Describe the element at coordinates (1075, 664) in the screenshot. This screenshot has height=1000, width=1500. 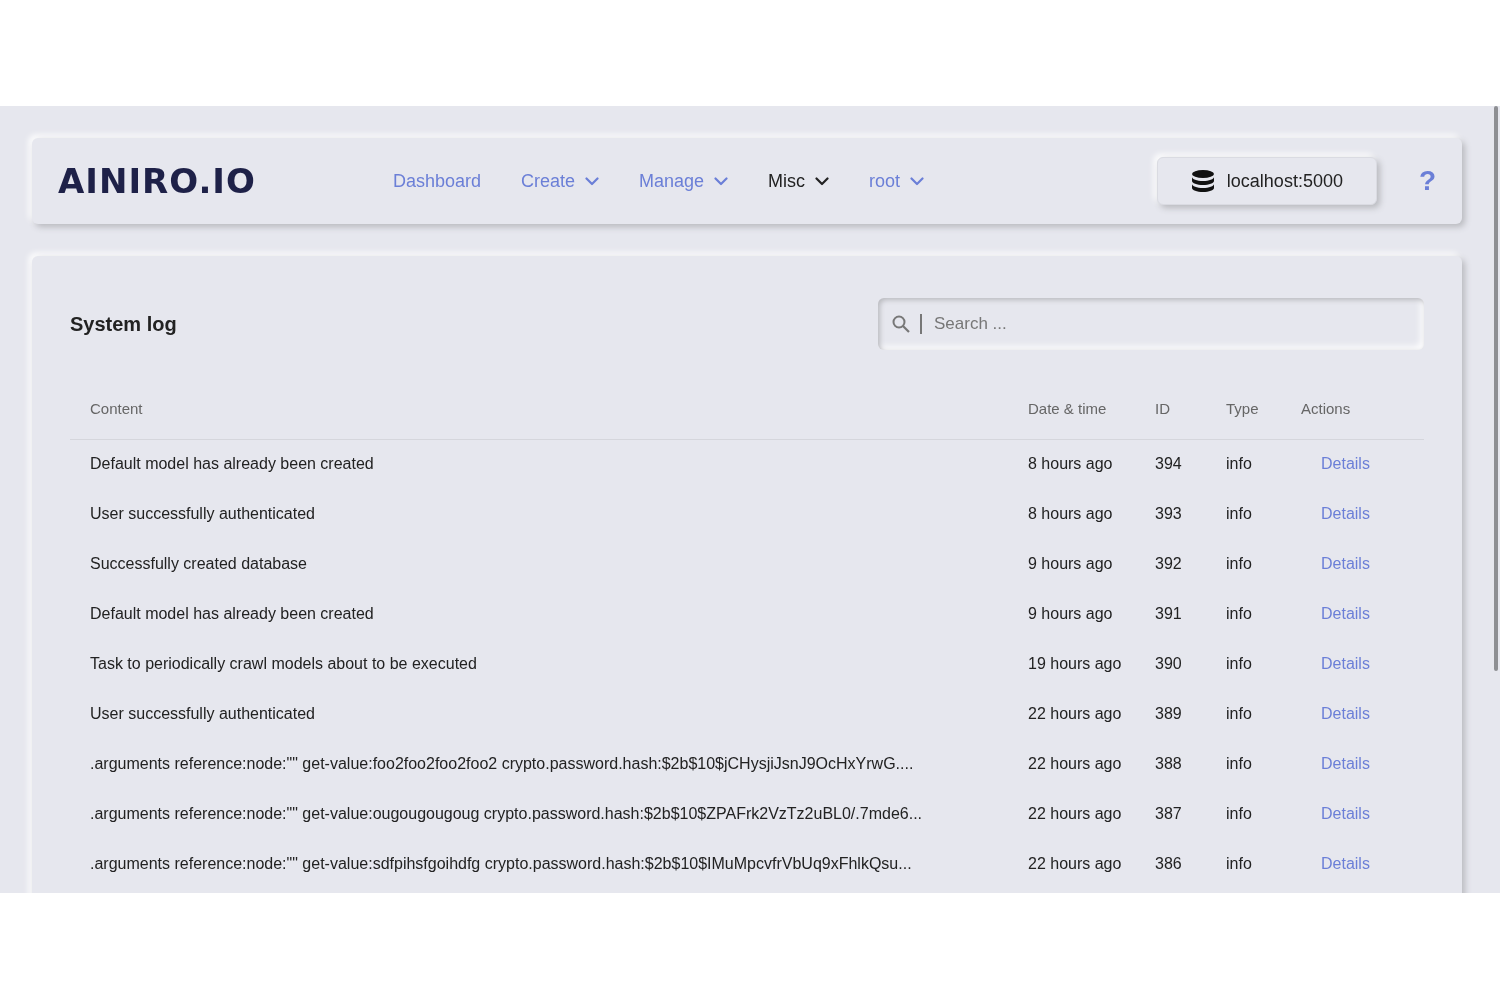
I see `table-cell-text: 19 hours ago` at that location.